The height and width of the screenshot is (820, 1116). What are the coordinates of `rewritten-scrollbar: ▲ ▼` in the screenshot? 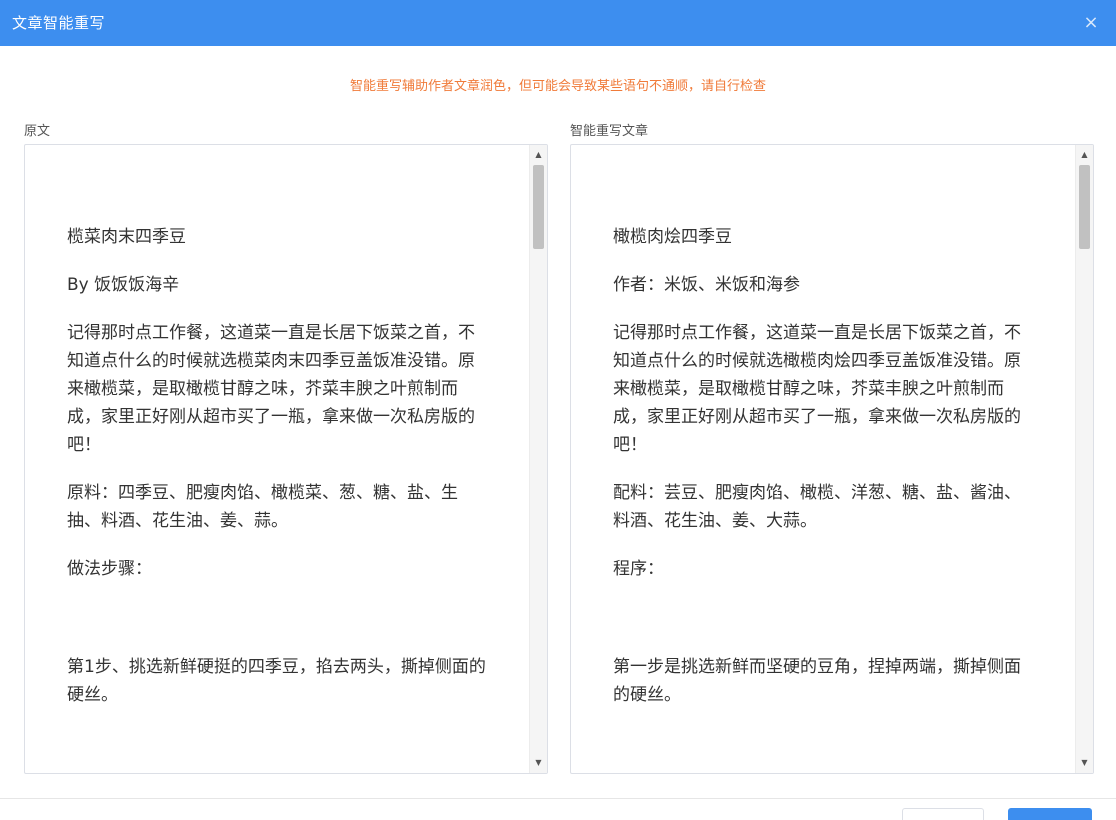 It's located at (1084, 459).